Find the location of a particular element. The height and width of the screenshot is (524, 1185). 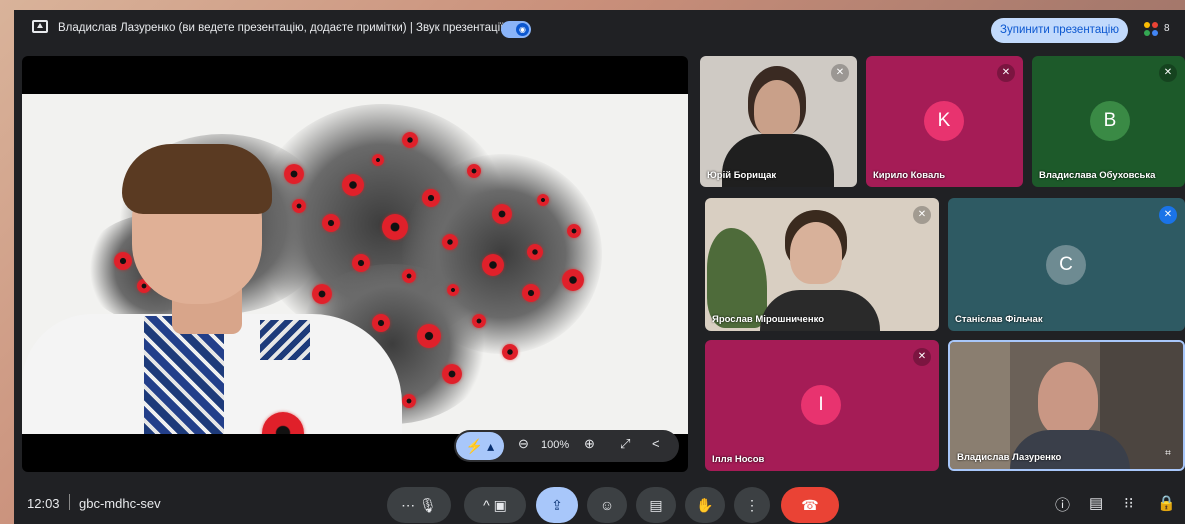

participant-name: Кирило Коваль is located at coordinates (909, 175).